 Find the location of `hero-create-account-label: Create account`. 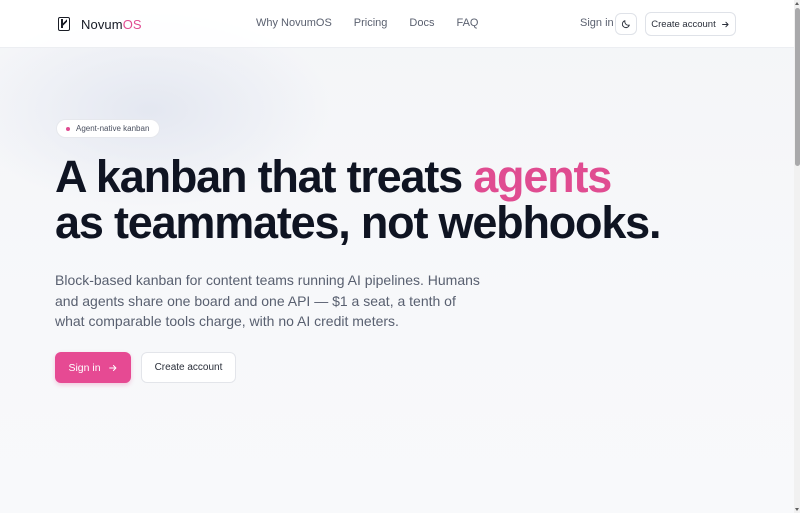

hero-create-account-label: Create account is located at coordinates (188, 367).